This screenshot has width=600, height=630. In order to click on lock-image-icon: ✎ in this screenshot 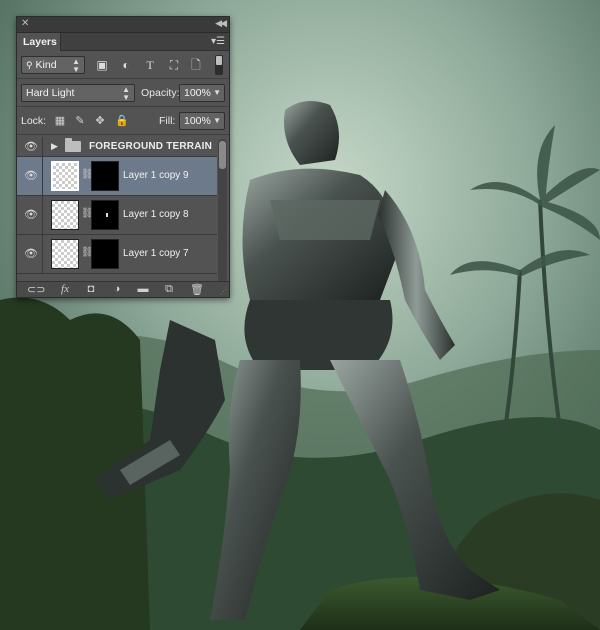, I will do `click(80, 121)`.